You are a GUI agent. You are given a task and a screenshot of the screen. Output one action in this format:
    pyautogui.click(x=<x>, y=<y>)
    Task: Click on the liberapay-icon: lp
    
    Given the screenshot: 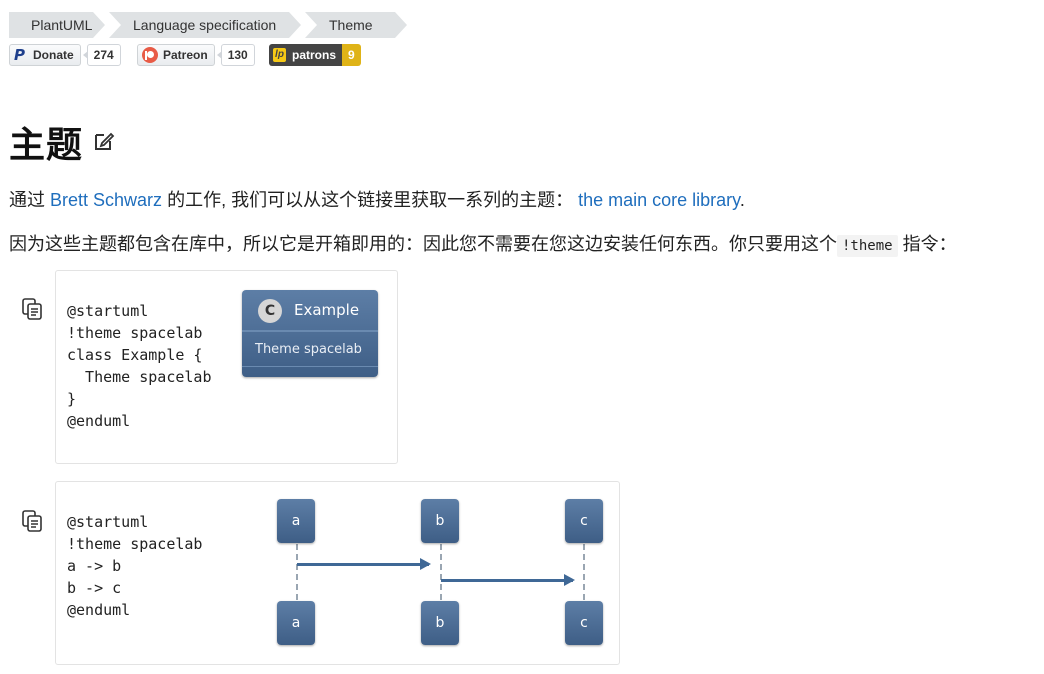 What is the action you would take?
    pyautogui.click(x=279, y=55)
    